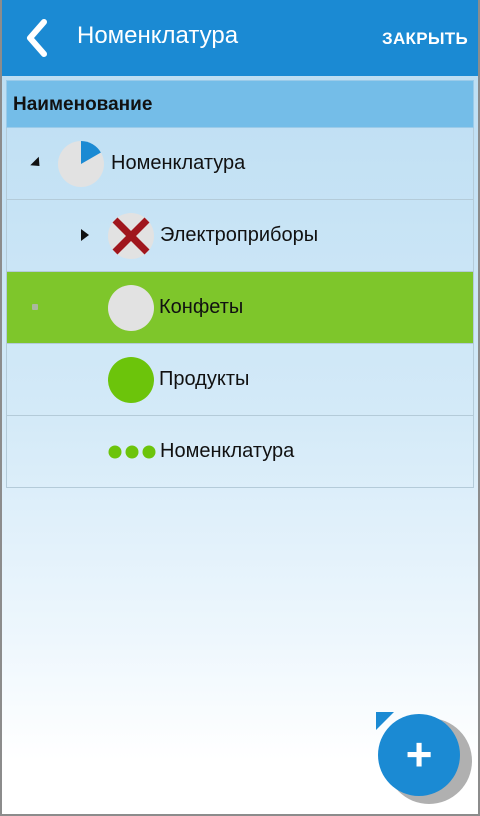  I want to click on column-header-label: Наименование, so click(83, 104).